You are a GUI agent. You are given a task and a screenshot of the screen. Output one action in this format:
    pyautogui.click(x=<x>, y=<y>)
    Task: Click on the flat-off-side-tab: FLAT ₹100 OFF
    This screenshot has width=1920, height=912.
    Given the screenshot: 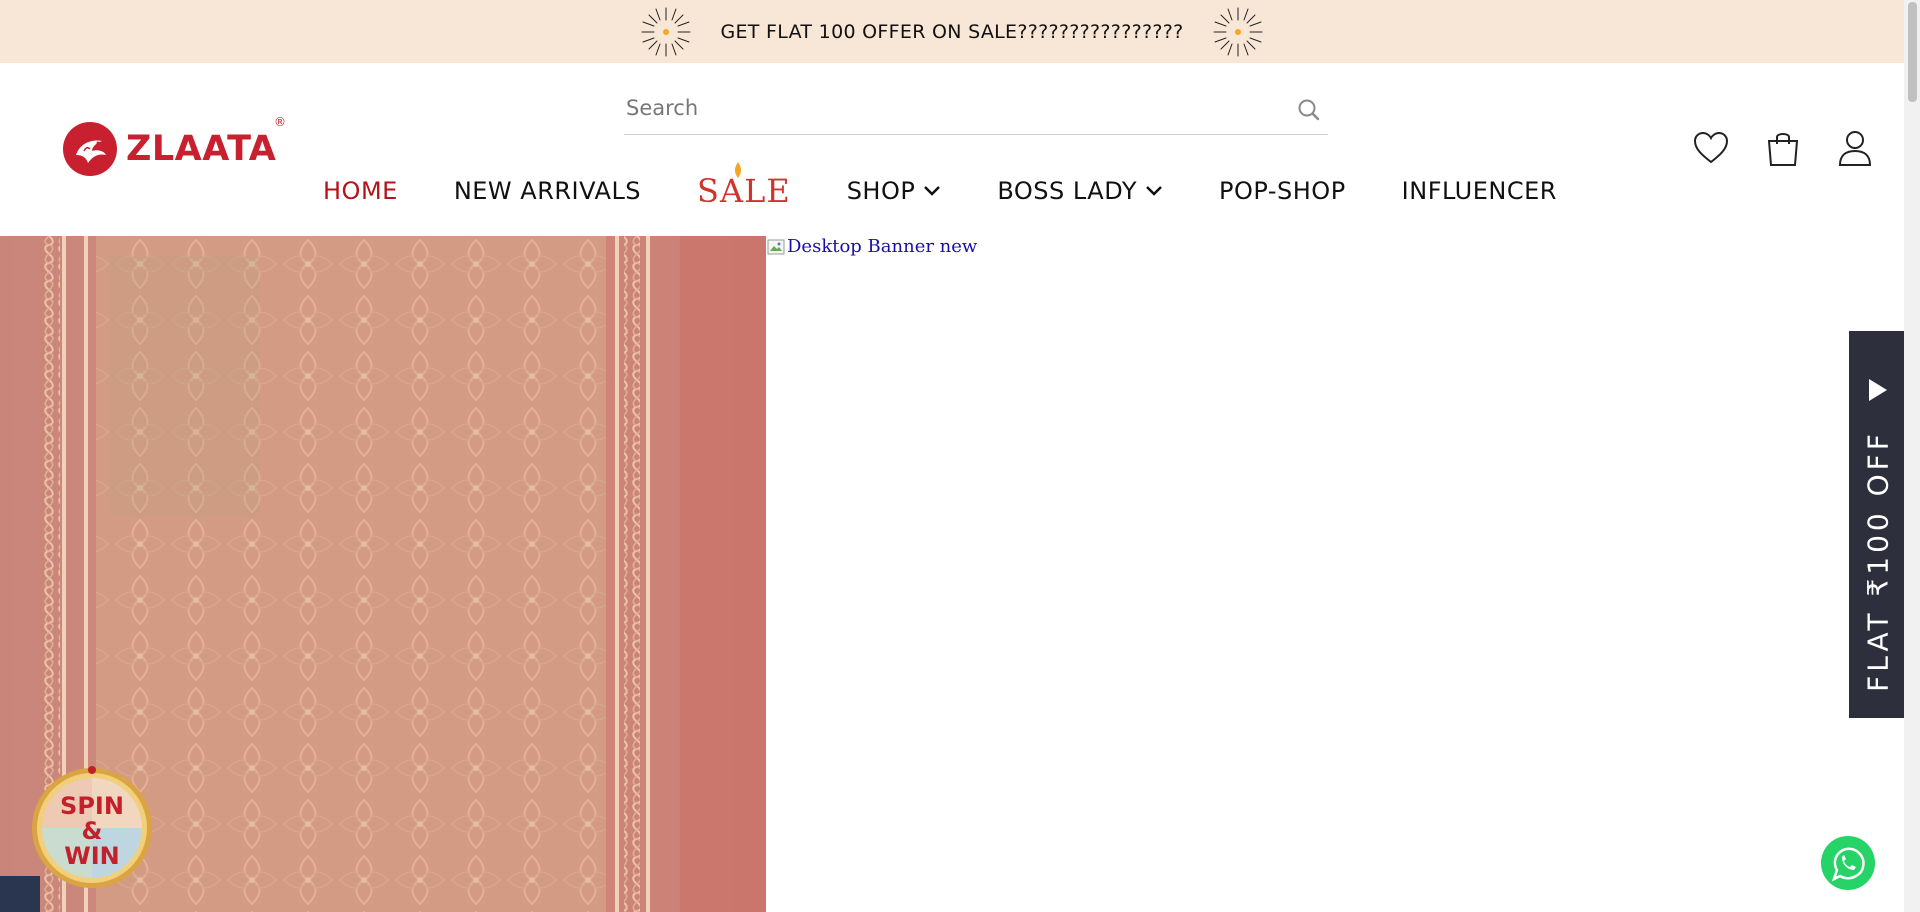 What is the action you would take?
    pyautogui.click(x=1878, y=524)
    